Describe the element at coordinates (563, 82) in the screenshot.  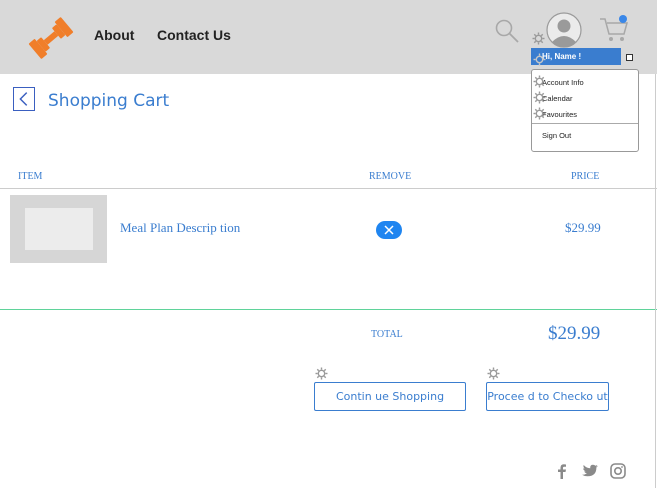
I see `menu-item-account-info: Account Info` at that location.